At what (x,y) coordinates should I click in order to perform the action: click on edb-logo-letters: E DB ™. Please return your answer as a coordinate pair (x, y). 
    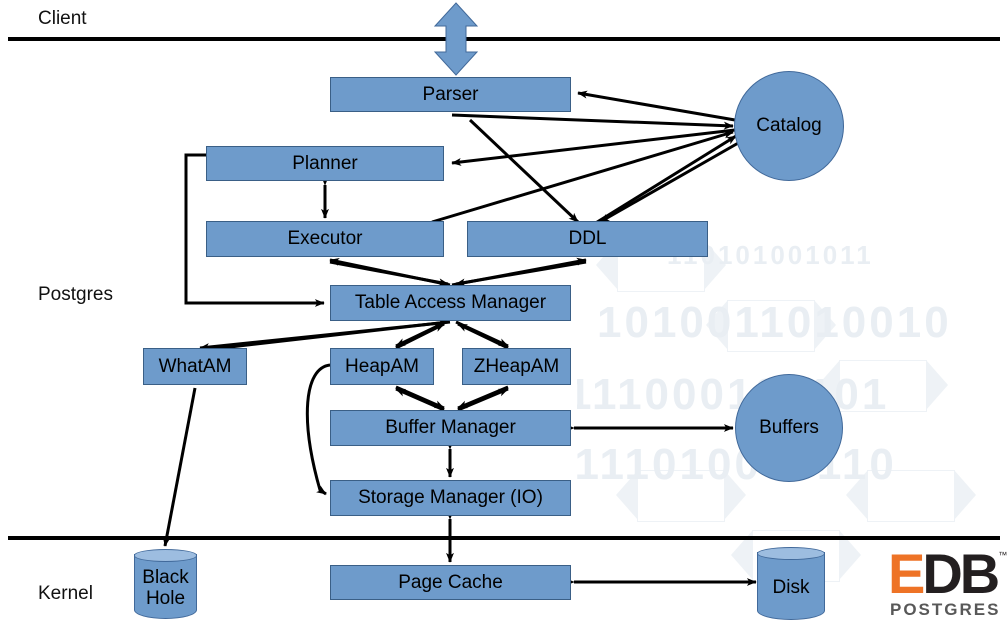
    Looking at the image, I should click on (947, 573).